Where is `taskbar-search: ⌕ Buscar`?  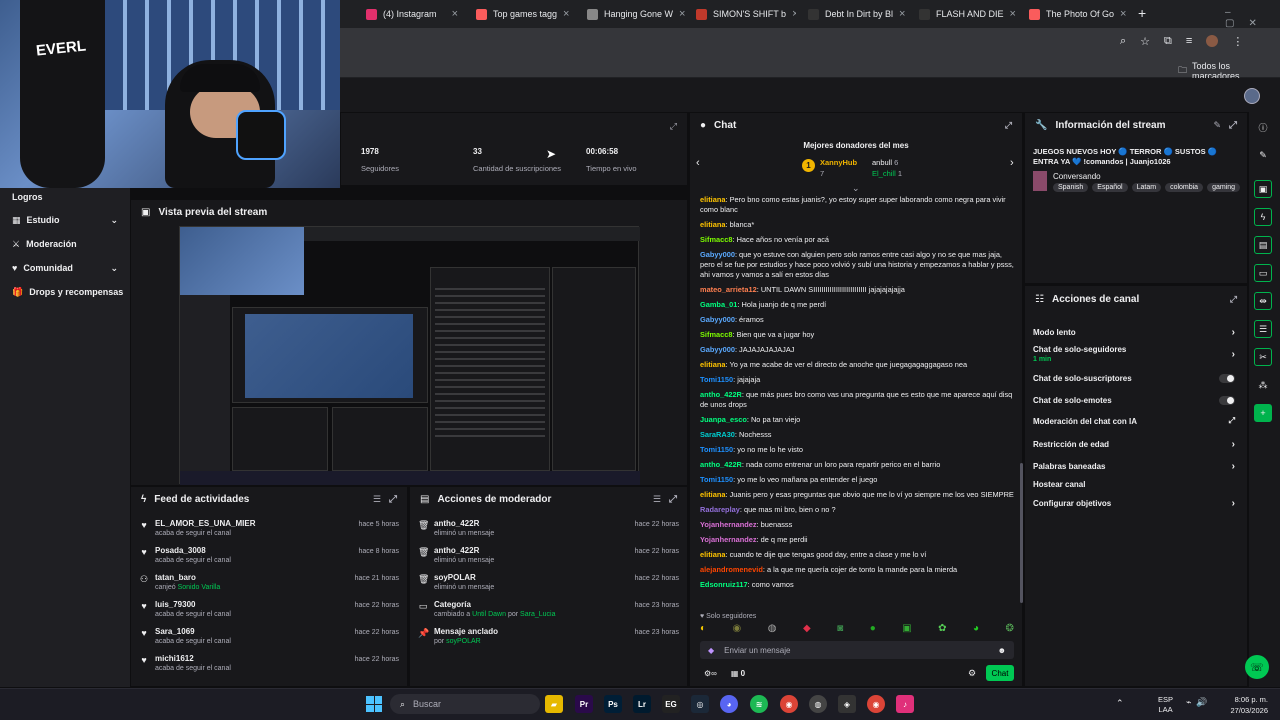
taskbar-search: ⌕ Buscar is located at coordinates (465, 704).